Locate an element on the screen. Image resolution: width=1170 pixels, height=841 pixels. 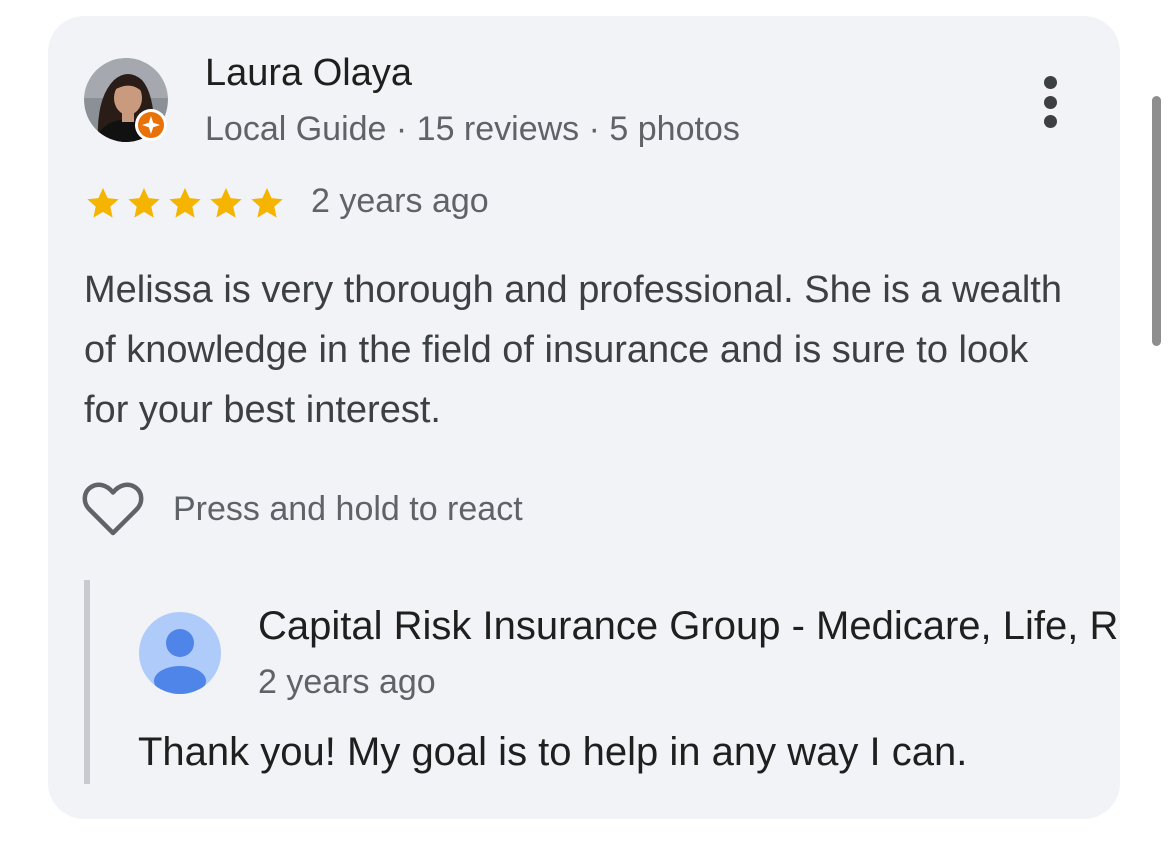
author-meta: Local Guide · 15 reviews · 5 photos is located at coordinates (472, 129).